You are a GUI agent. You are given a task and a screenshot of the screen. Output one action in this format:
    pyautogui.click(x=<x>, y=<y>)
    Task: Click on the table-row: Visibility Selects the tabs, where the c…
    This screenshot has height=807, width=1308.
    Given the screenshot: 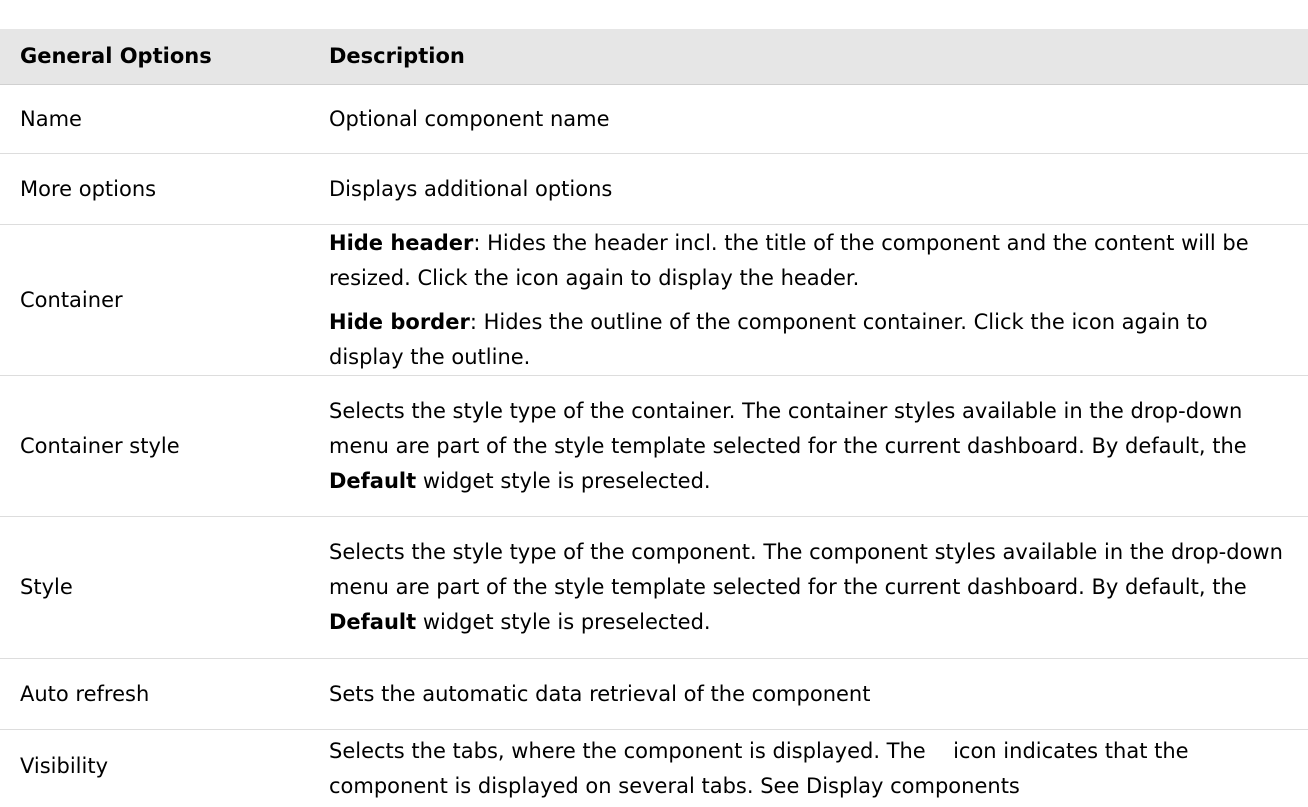 What is the action you would take?
    pyautogui.click(x=654, y=768)
    